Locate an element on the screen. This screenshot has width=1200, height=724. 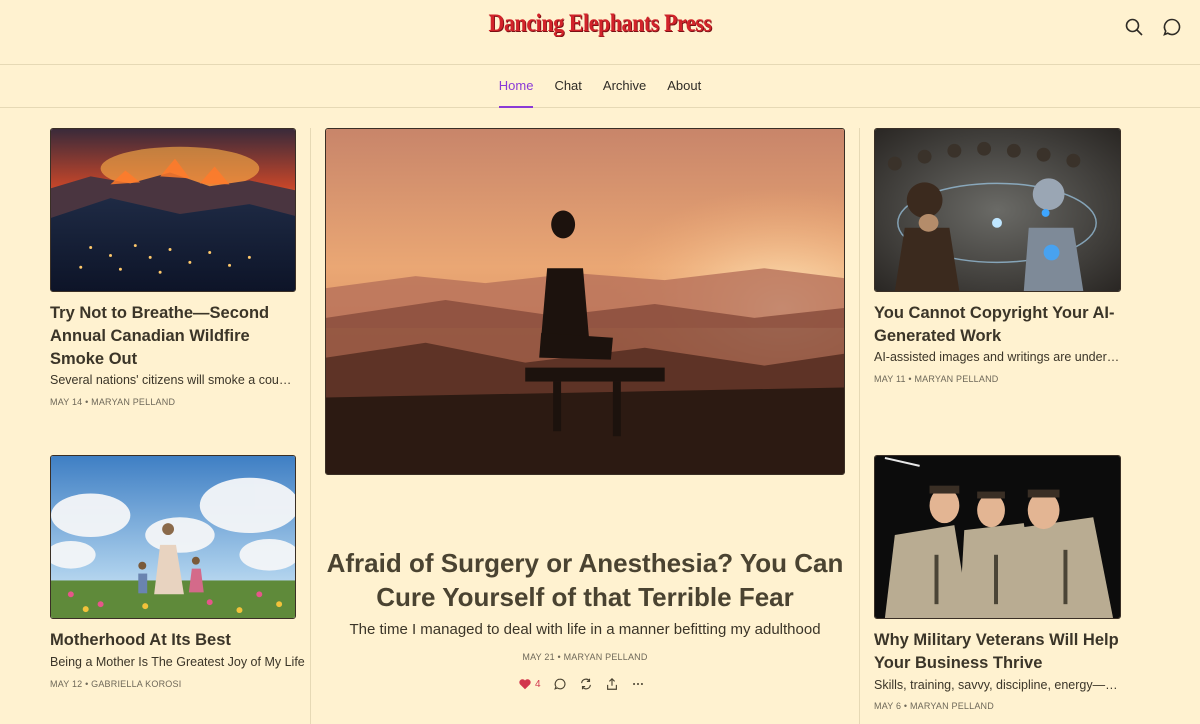
post-actions: 4 is located at coordinates (581, 684).